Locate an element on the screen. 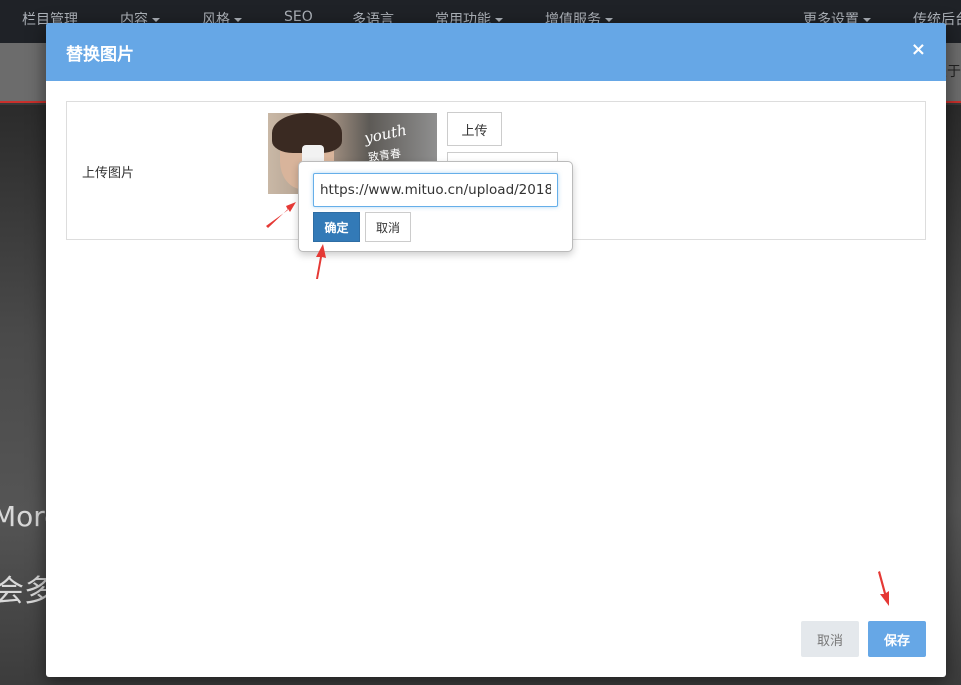 The height and width of the screenshot is (685, 961). thumbnail-text: youth is located at coordinates (385, 134).